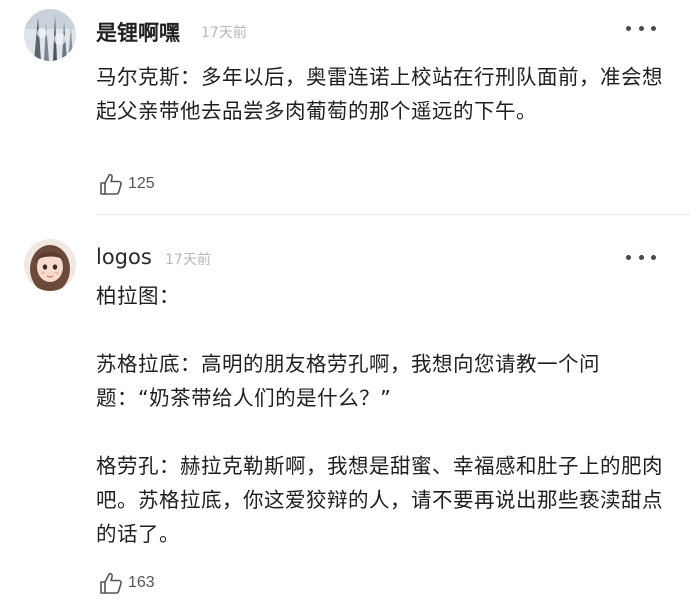 The height and width of the screenshot is (612, 690). I want to click on comment-paragraph: 柏拉图：, so click(138, 296).